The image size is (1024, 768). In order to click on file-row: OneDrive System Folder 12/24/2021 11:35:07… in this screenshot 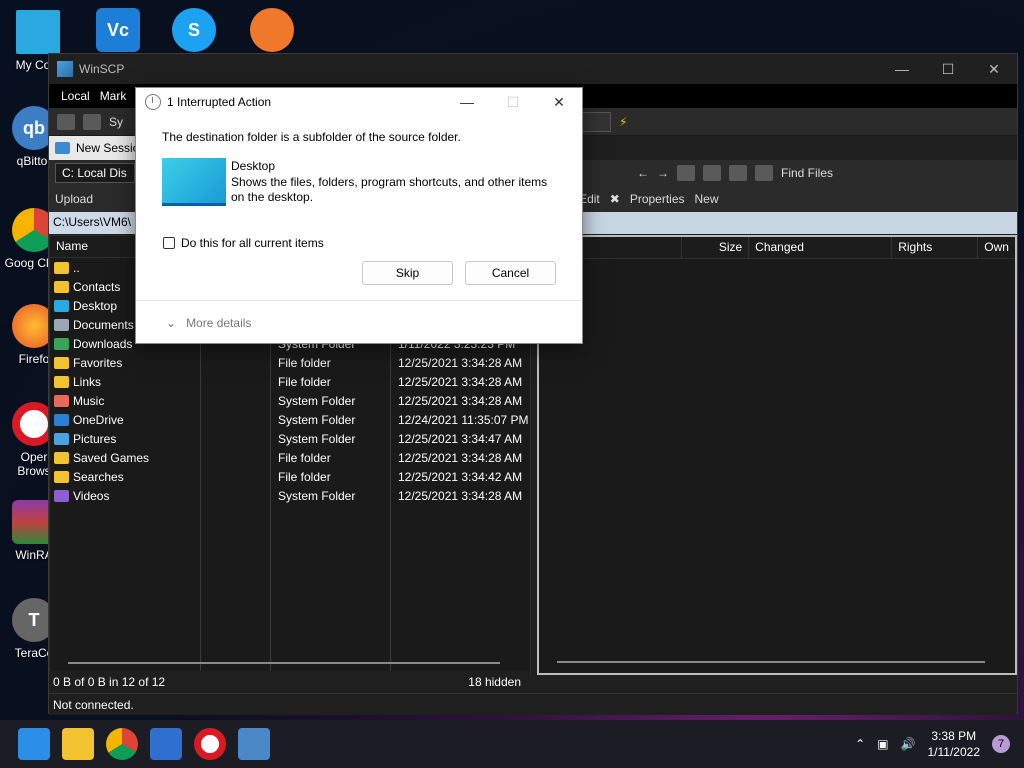, I will do `click(290, 419)`.